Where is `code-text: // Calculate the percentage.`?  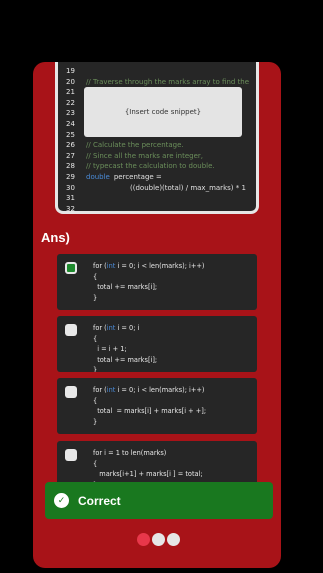
code-text: // Calculate the percentage. is located at coordinates (135, 145).